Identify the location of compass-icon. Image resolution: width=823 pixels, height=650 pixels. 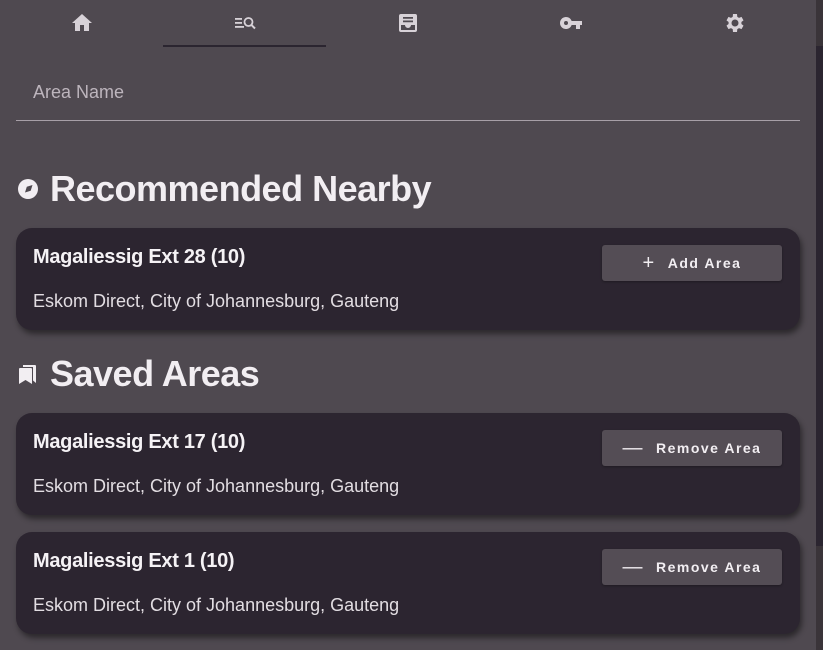
(28, 189).